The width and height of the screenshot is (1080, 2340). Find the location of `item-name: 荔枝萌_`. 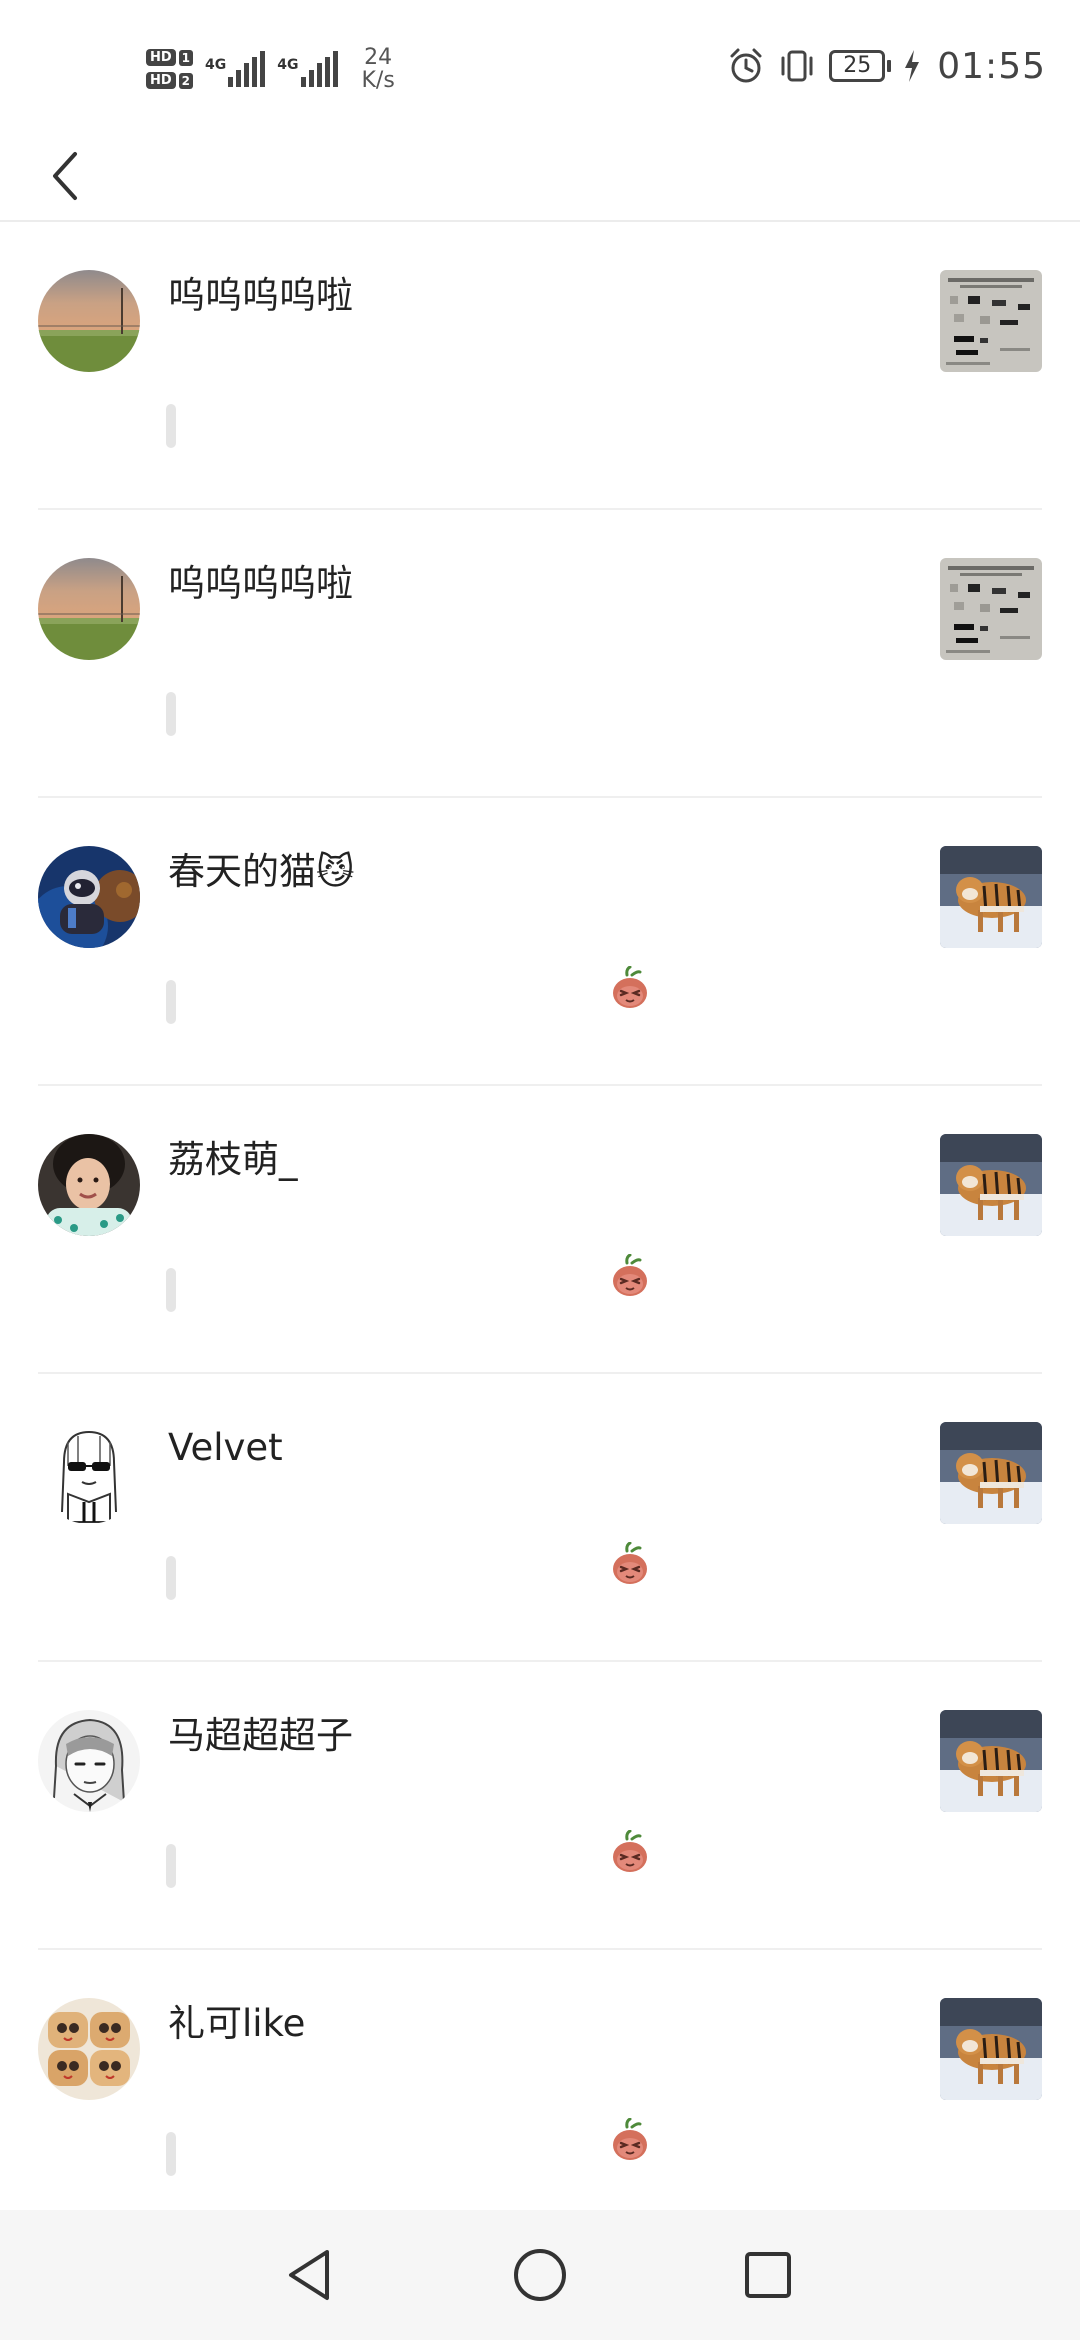

item-name: 荔枝萌_ is located at coordinates (233, 1159).